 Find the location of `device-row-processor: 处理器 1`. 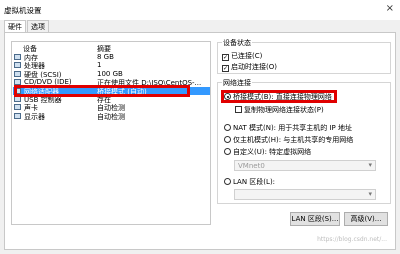

device-row-processor: 处理器 1 is located at coordinates (111, 65).